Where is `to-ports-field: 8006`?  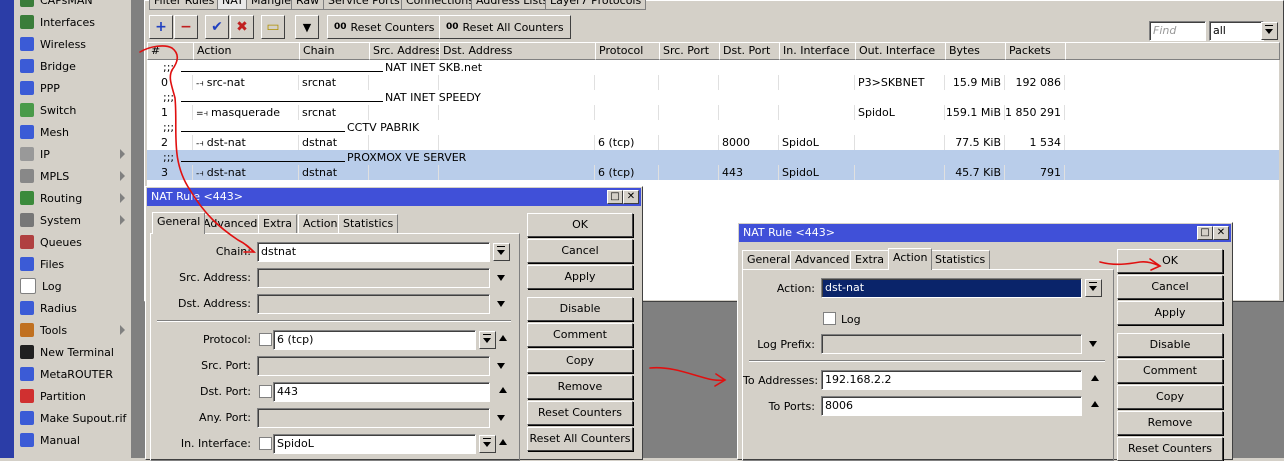 to-ports-field: 8006 is located at coordinates (951, 406).